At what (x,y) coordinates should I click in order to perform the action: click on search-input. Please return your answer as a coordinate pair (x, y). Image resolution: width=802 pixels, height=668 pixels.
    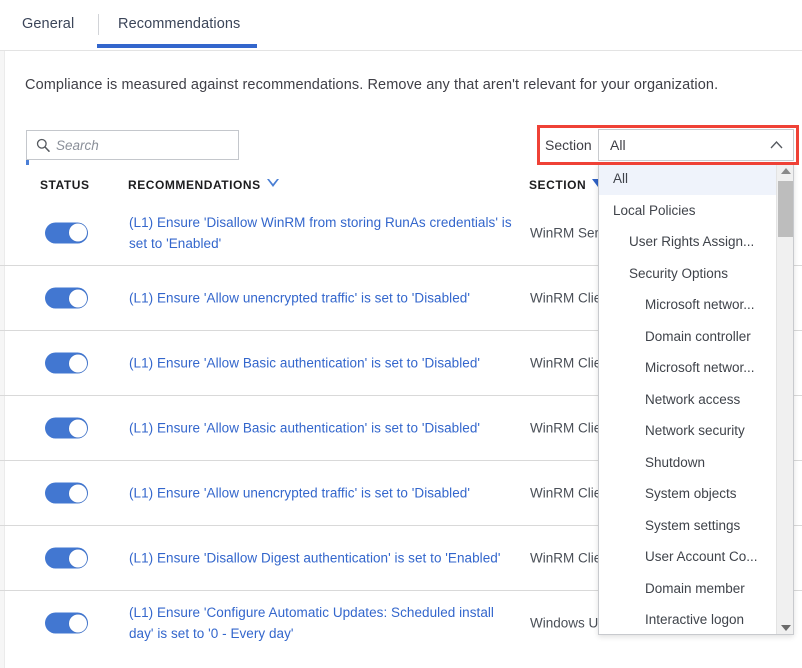
    Looking at the image, I should click on (141, 145).